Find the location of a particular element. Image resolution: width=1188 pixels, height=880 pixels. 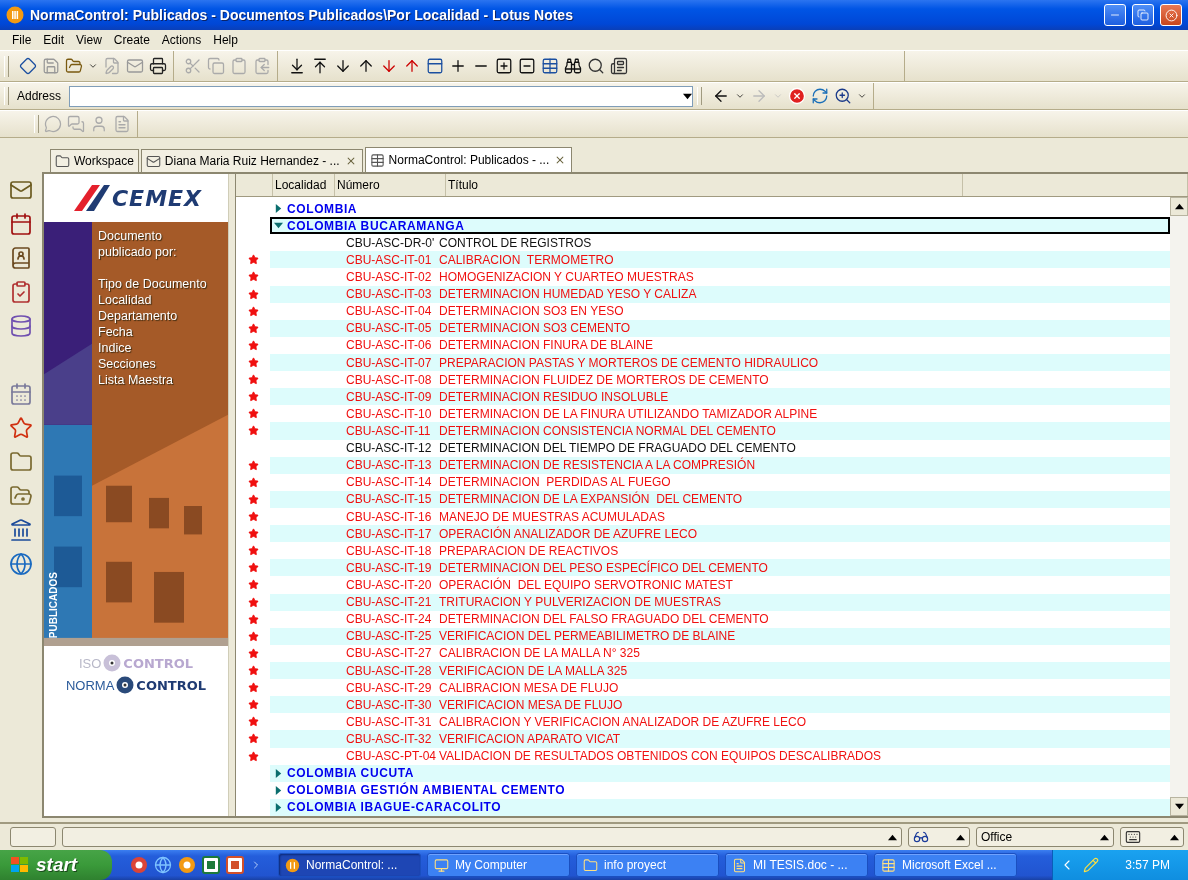

menu-item: Actions is located at coordinates (181, 40).